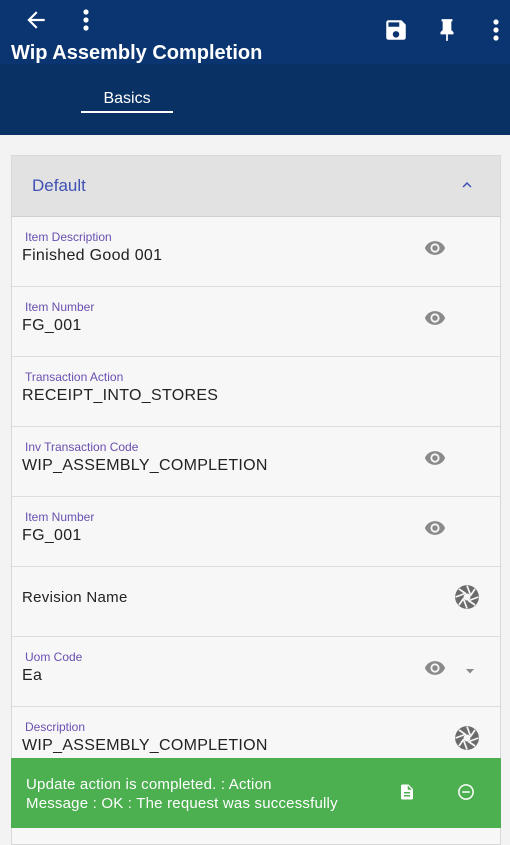 Image resolution: width=510 pixels, height=845 pixels. Describe the element at coordinates (55, 727) in the screenshot. I see `field-label: Description` at that location.